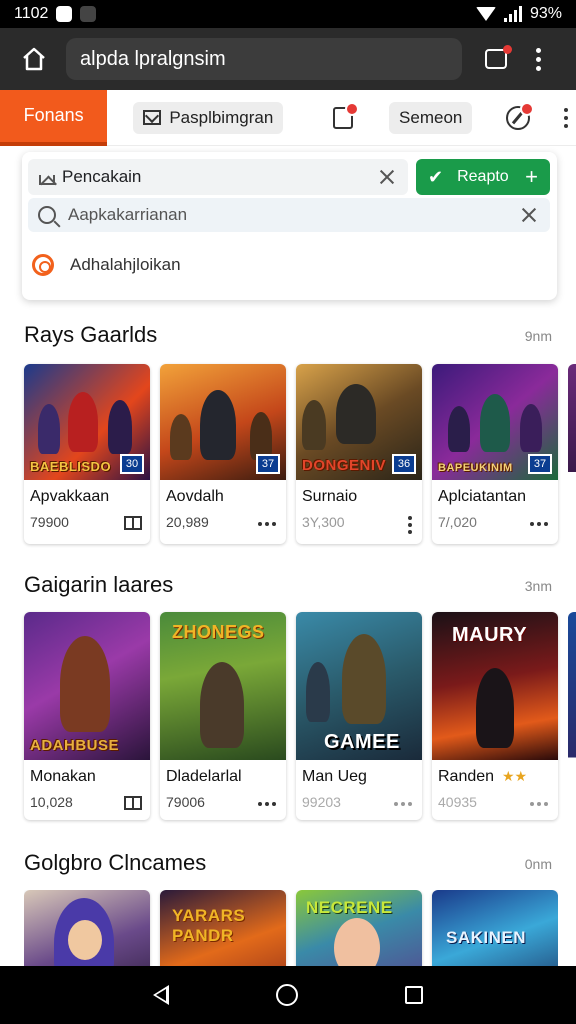  I want to click on section-title: Golgbro Clncames, so click(115, 862).